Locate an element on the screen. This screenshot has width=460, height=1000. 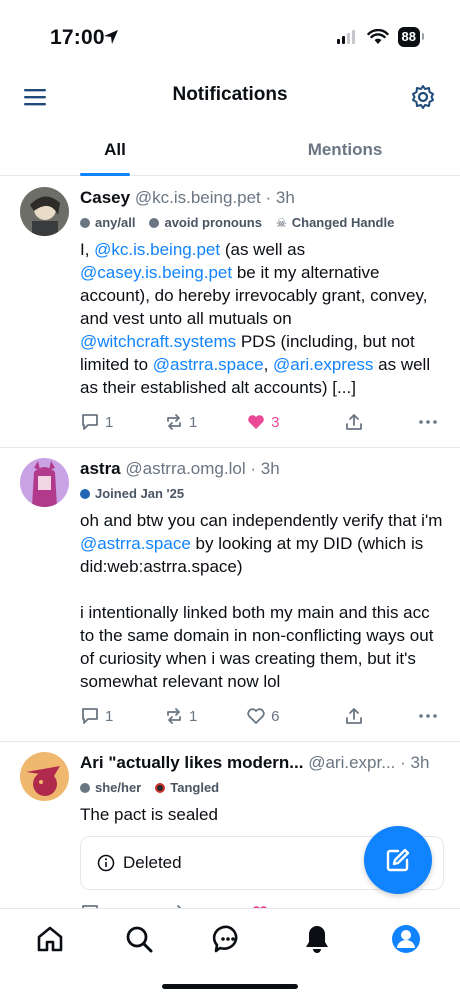
skull-icon: ☠ is located at coordinates (281, 222).